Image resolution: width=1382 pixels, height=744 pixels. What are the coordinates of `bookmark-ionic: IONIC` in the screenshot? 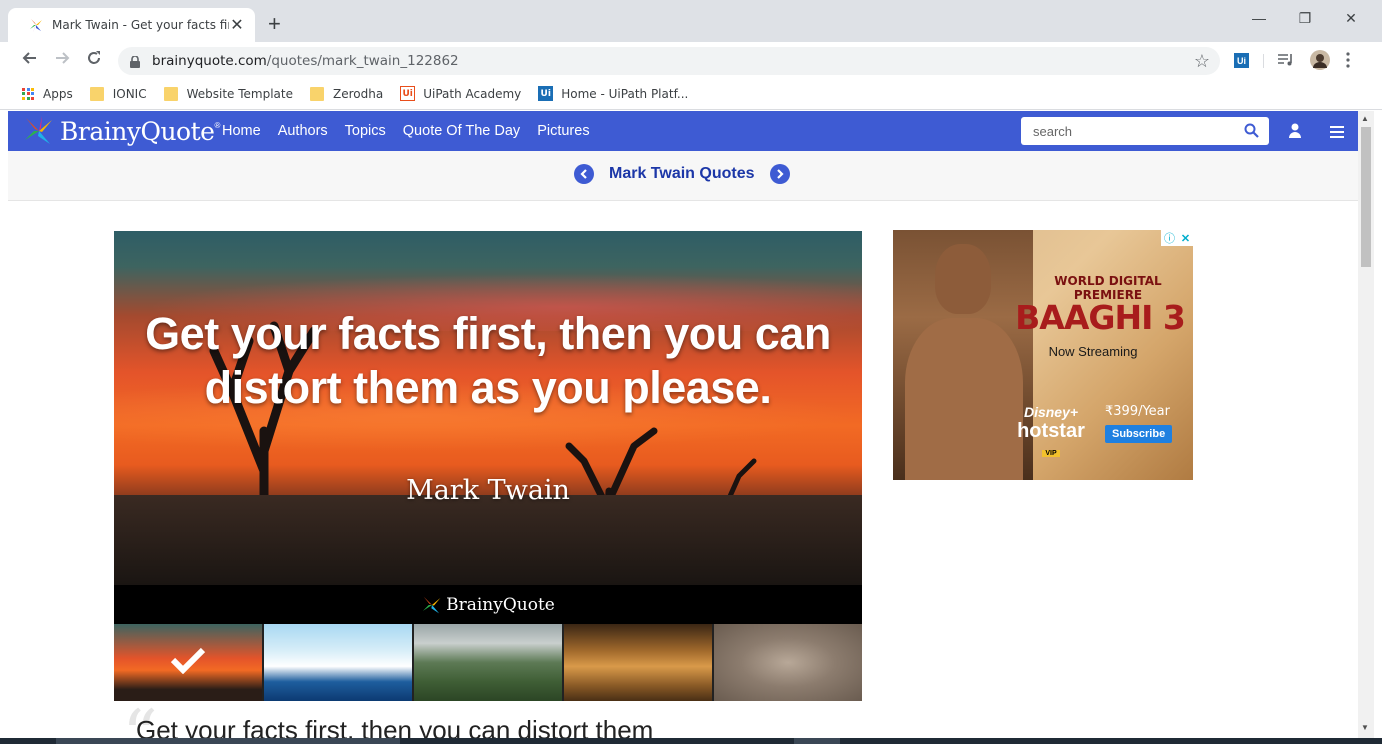 It's located at (118, 93).